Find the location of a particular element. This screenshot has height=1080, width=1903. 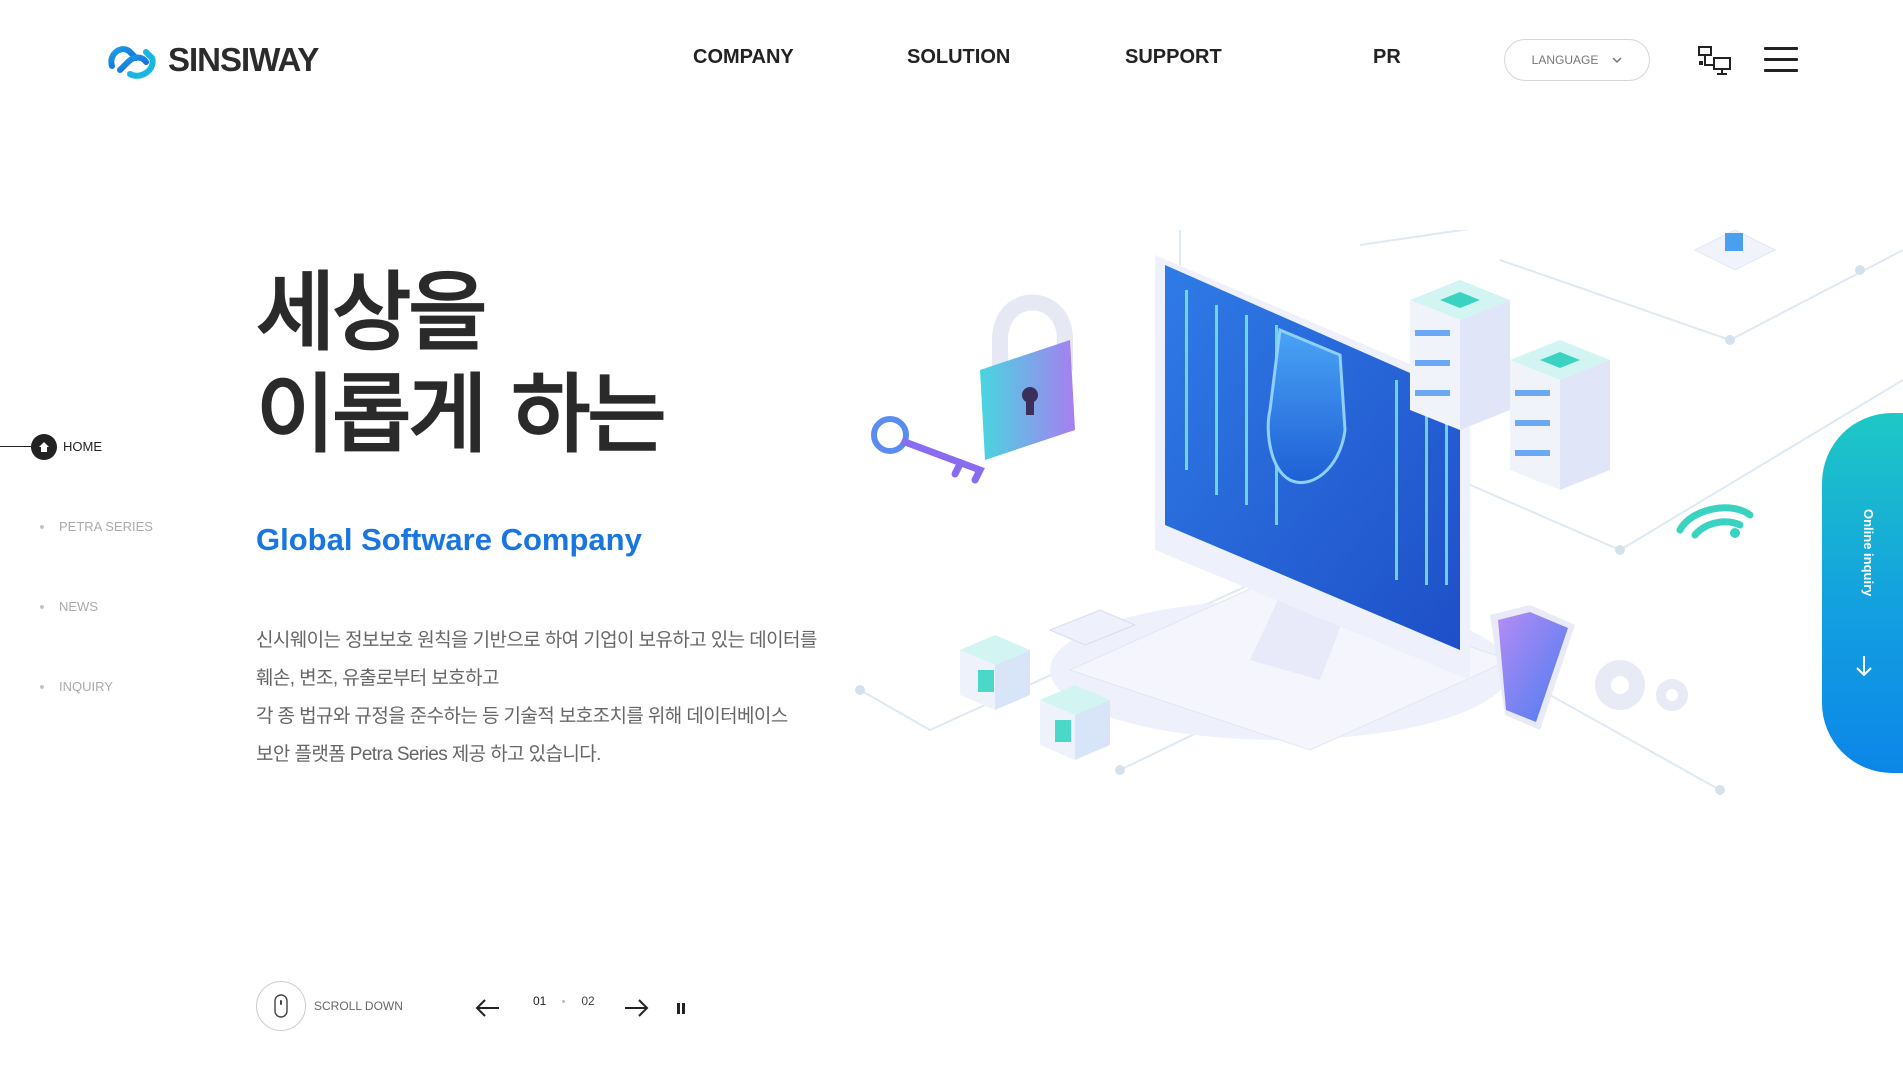

side-nav-label: INQUIRY is located at coordinates (86, 686).